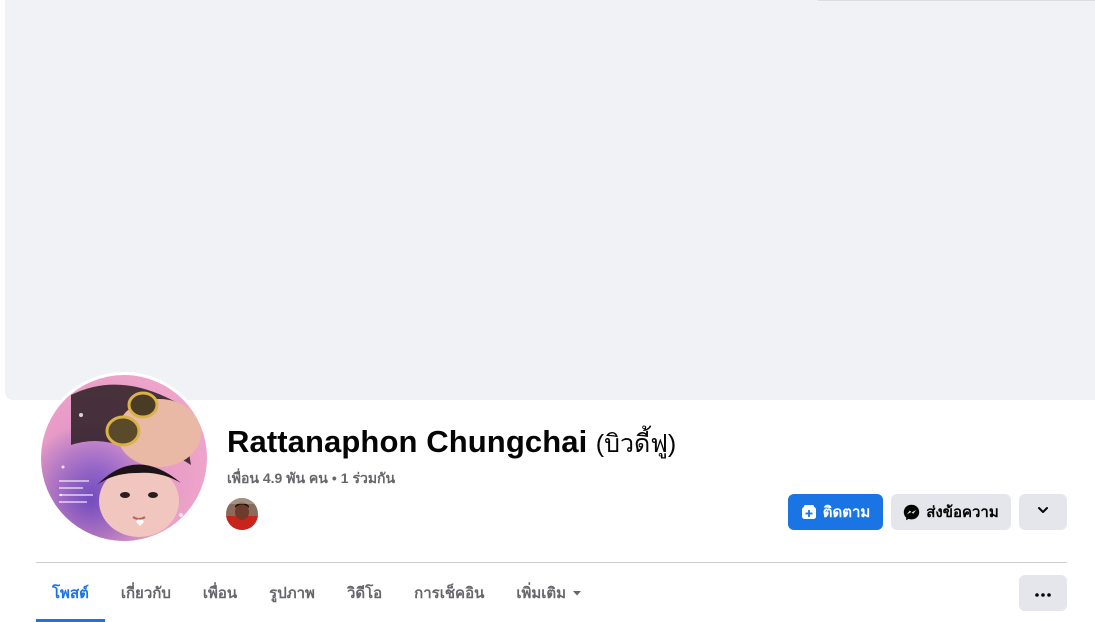 Image resolution: width=1095 pixels, height=622 pixels. What do you see at coordinates (636, 444) in the screenshot?
I see `profile-alternate-name: (บิวดี้ฟู)` at bounding box center [636, 444].